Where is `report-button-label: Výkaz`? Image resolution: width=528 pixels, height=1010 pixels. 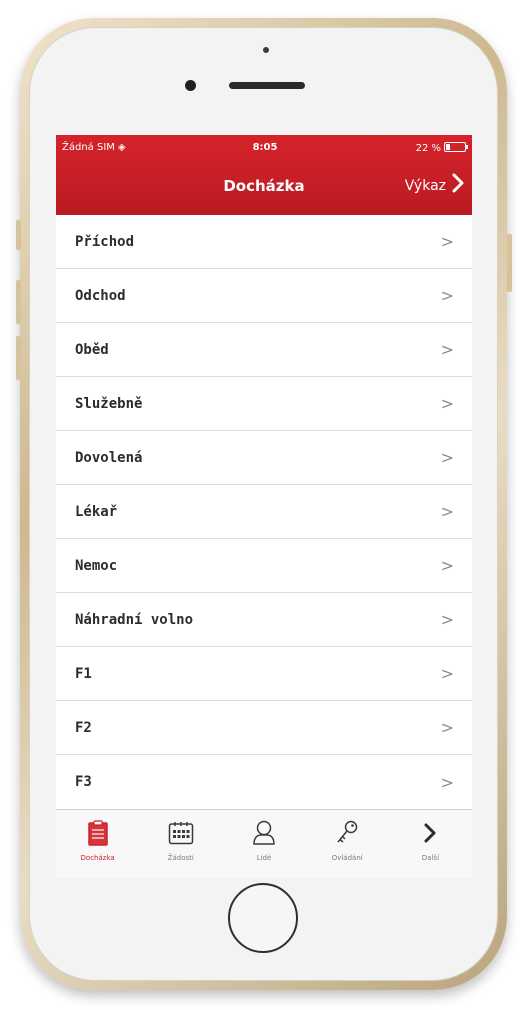 report-button-label: Výkaz is located at coordinates (425, 185).